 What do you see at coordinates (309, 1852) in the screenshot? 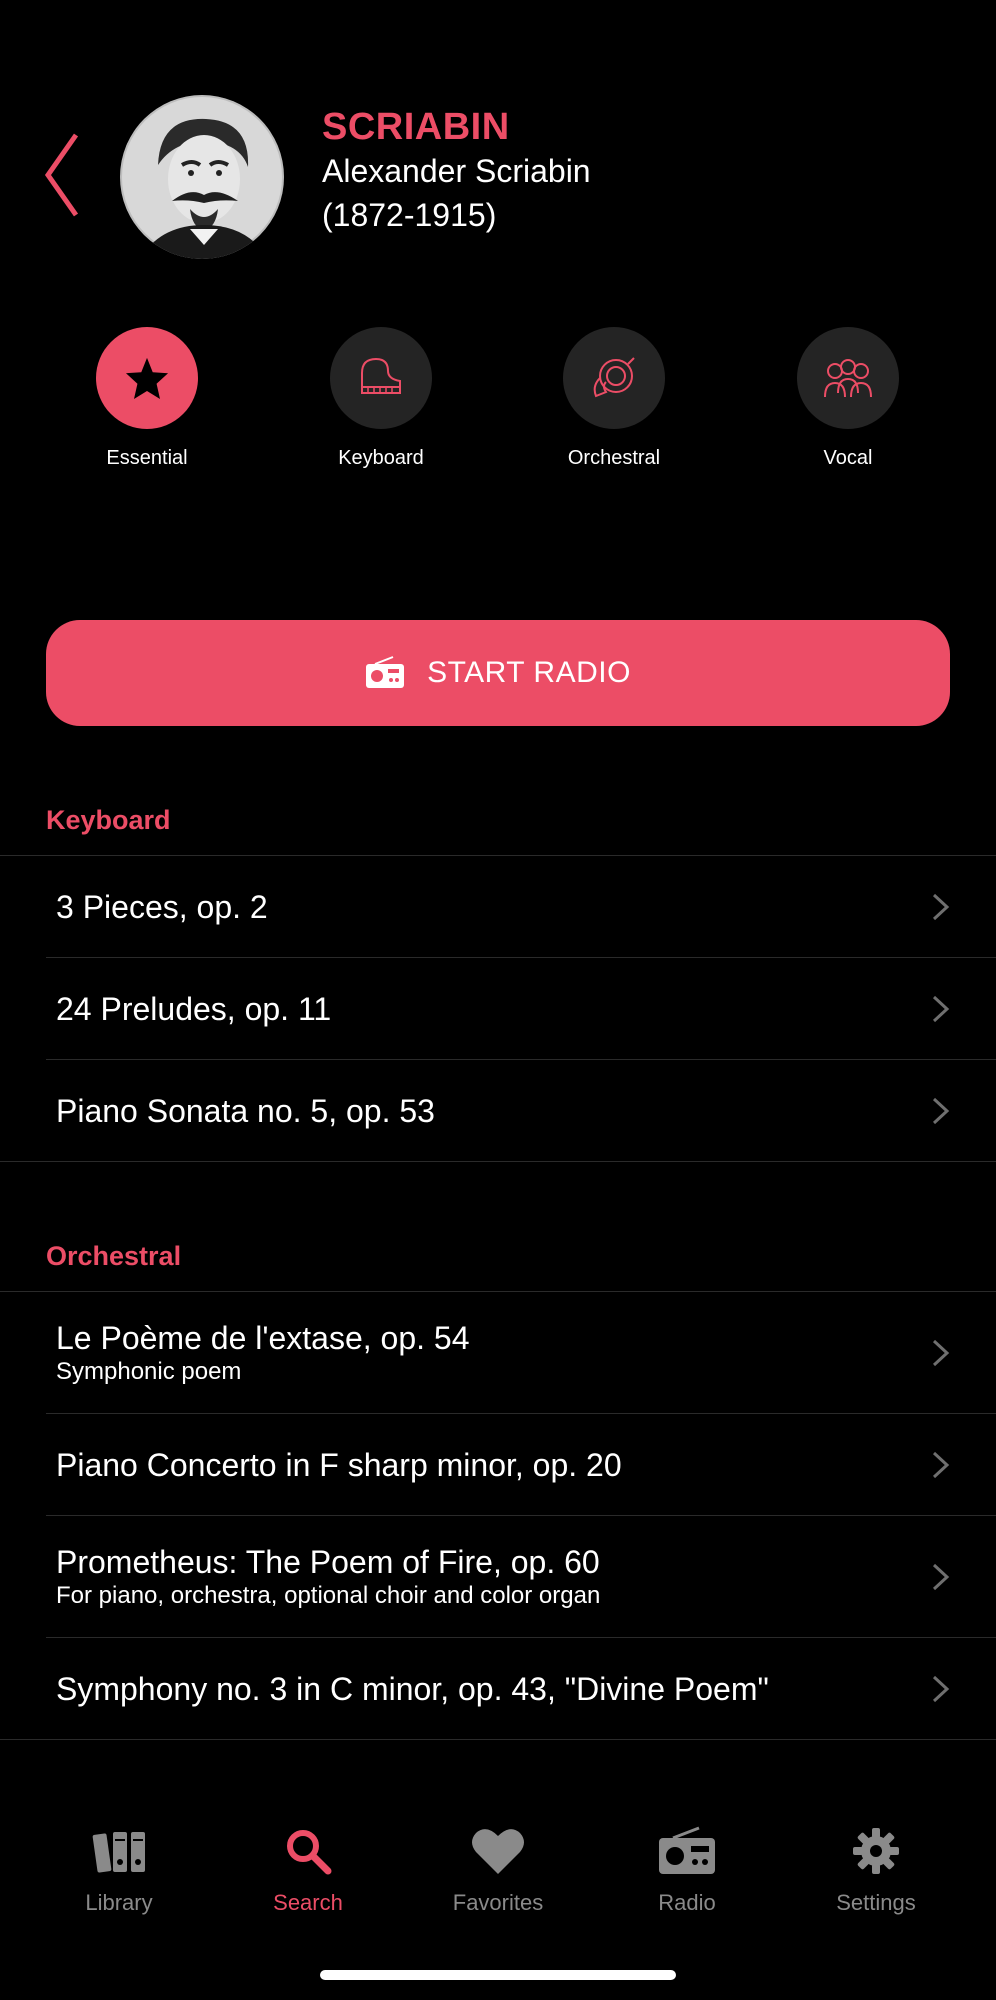
I see `search-icon` at bounding box center [309, 1852].